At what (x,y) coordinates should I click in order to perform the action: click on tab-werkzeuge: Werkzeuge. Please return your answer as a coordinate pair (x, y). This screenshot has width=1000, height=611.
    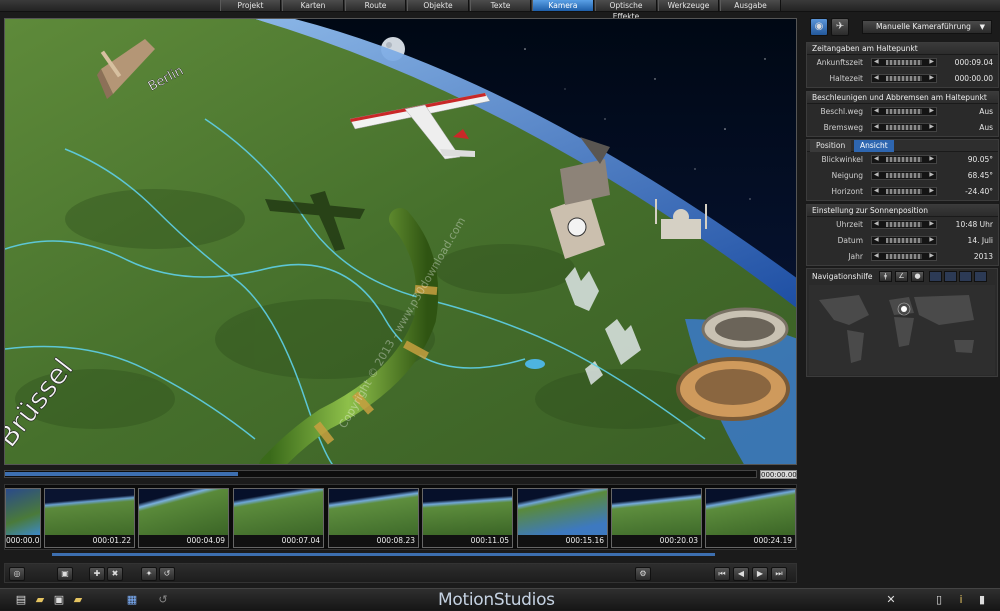
    Looking at the image, I should click on (688, 5).